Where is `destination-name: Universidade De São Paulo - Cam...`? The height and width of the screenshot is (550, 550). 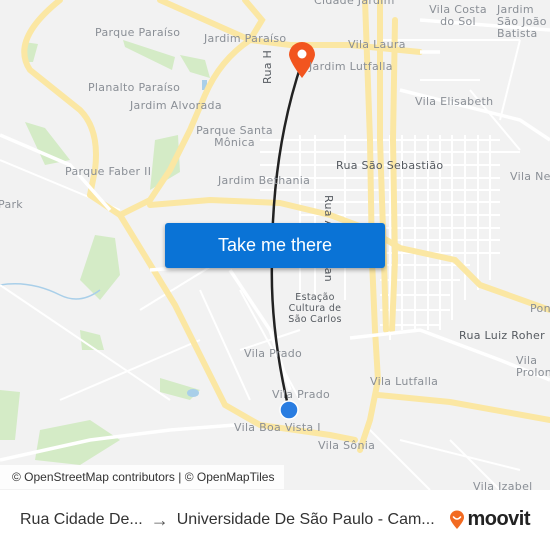 destination-name: Universidade De São Paulo - Cam... is located at coordinates (305, 519).